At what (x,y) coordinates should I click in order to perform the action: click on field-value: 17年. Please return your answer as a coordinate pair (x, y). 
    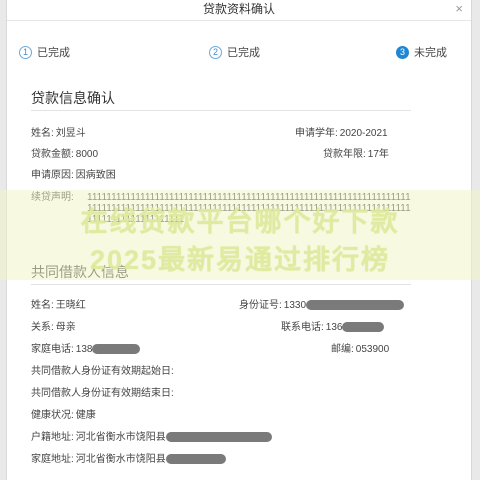
    Looking at the image, I should click on (378, 154).